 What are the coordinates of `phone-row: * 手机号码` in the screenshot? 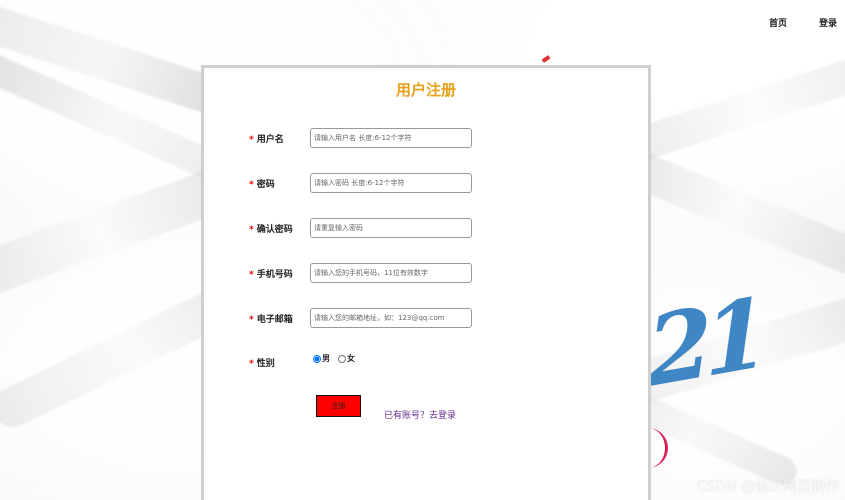 It's located at (369, 274).